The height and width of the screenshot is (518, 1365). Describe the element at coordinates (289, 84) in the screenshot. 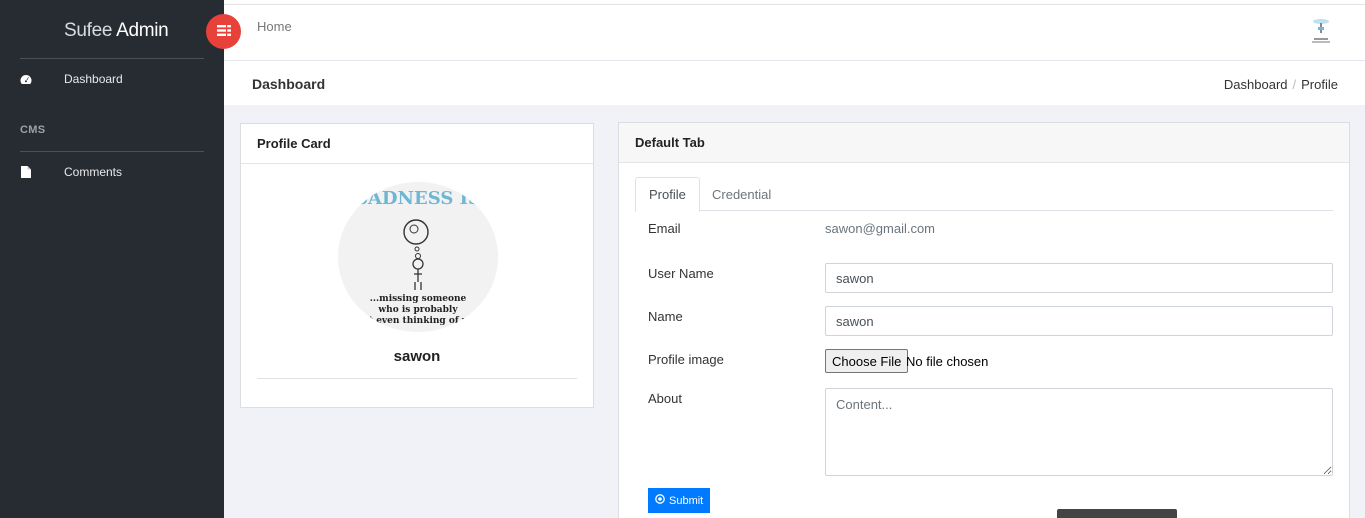

I see `page-title: Dashboard` at that location.